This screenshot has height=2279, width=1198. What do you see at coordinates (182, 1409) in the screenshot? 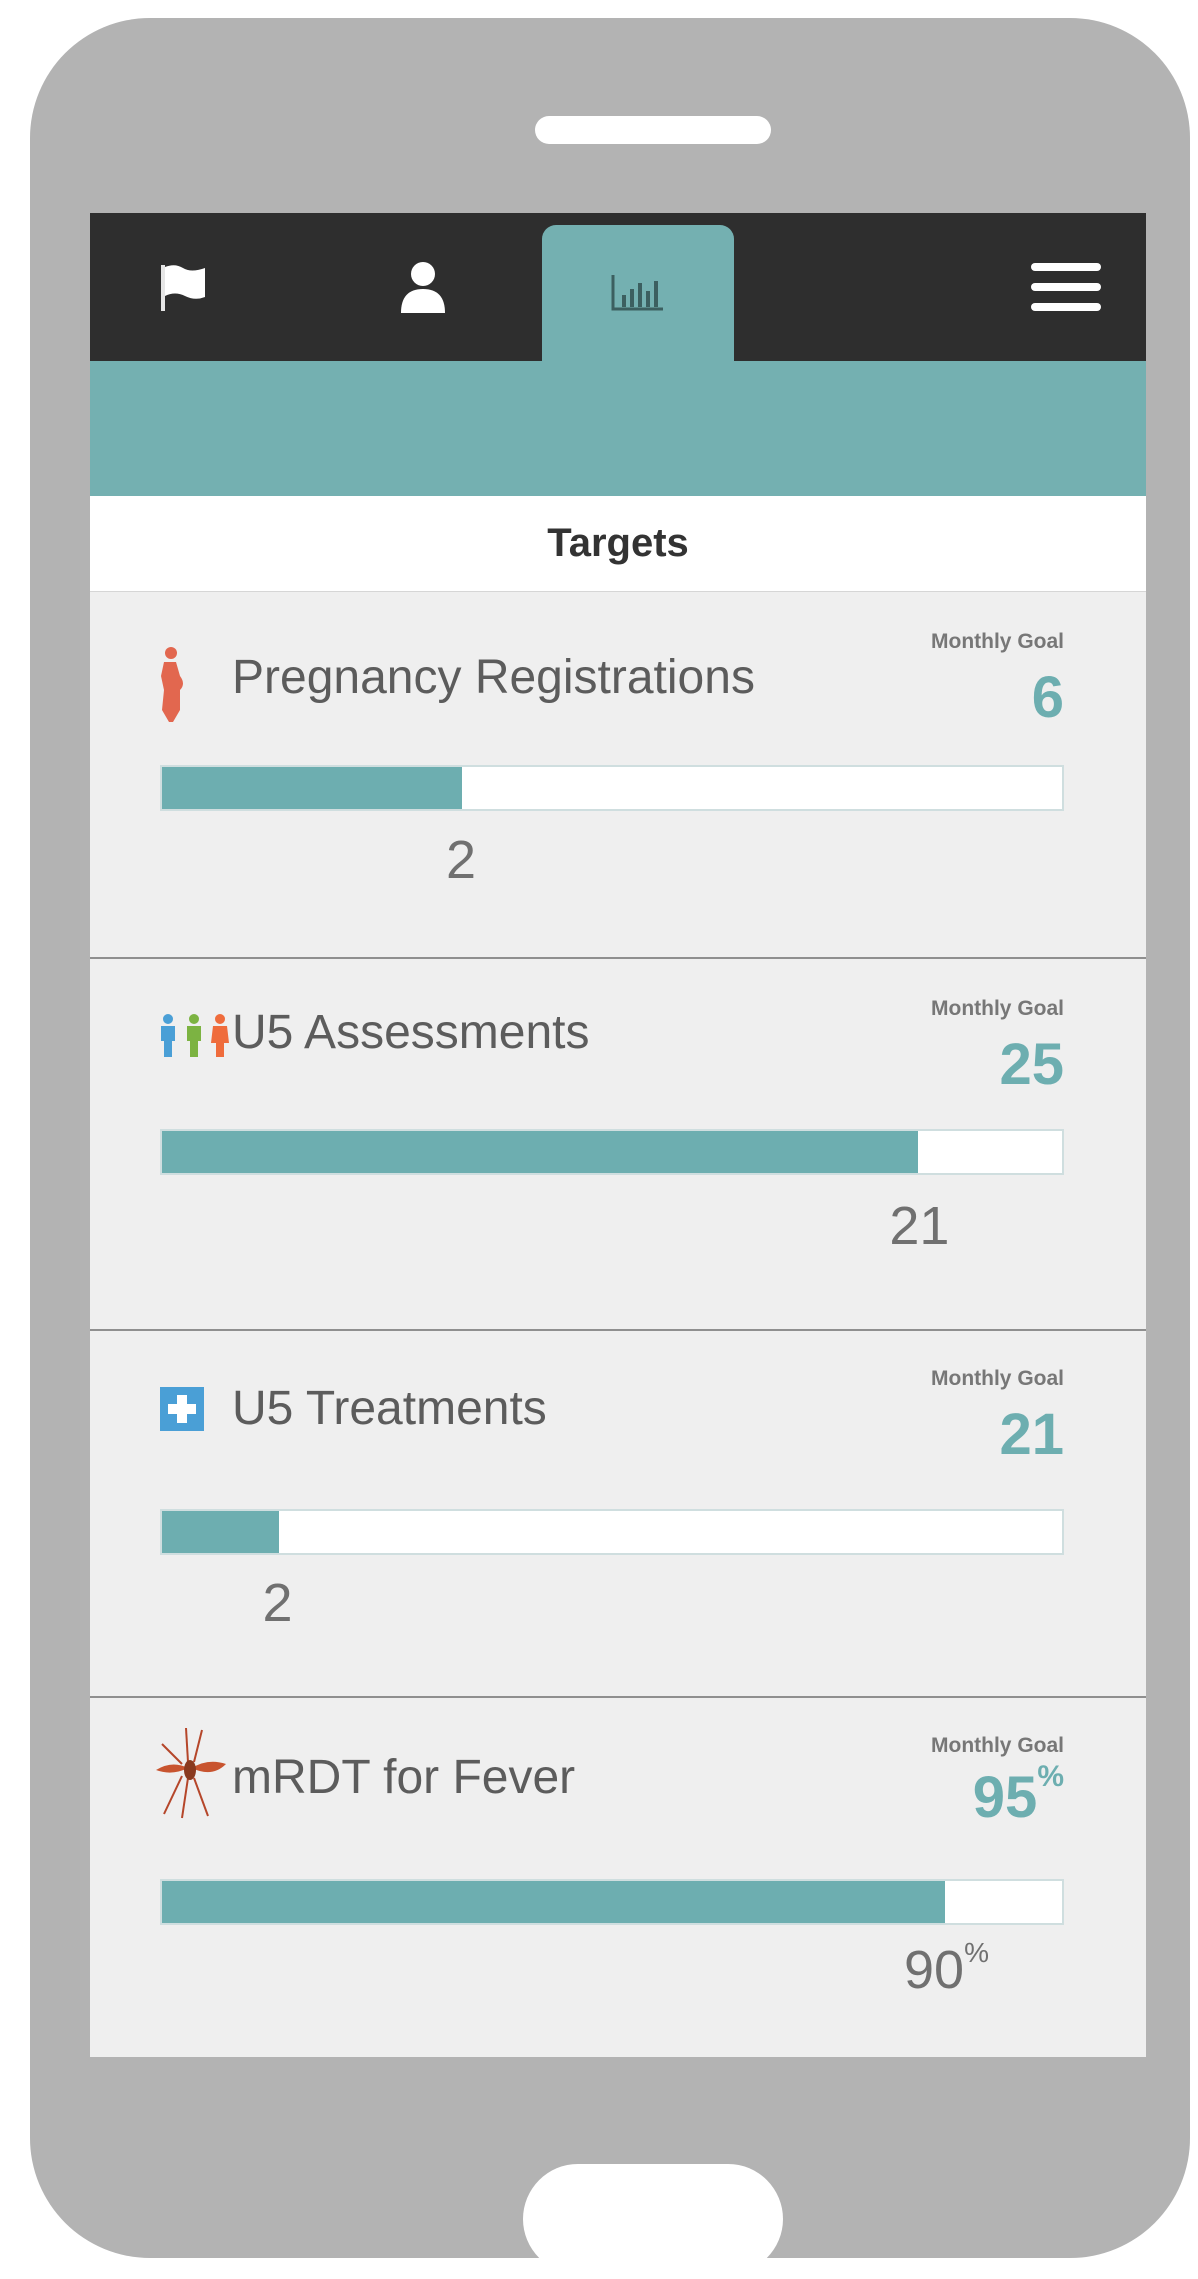
I see `medical-cross-icon` at bounding box center [182, 1409].